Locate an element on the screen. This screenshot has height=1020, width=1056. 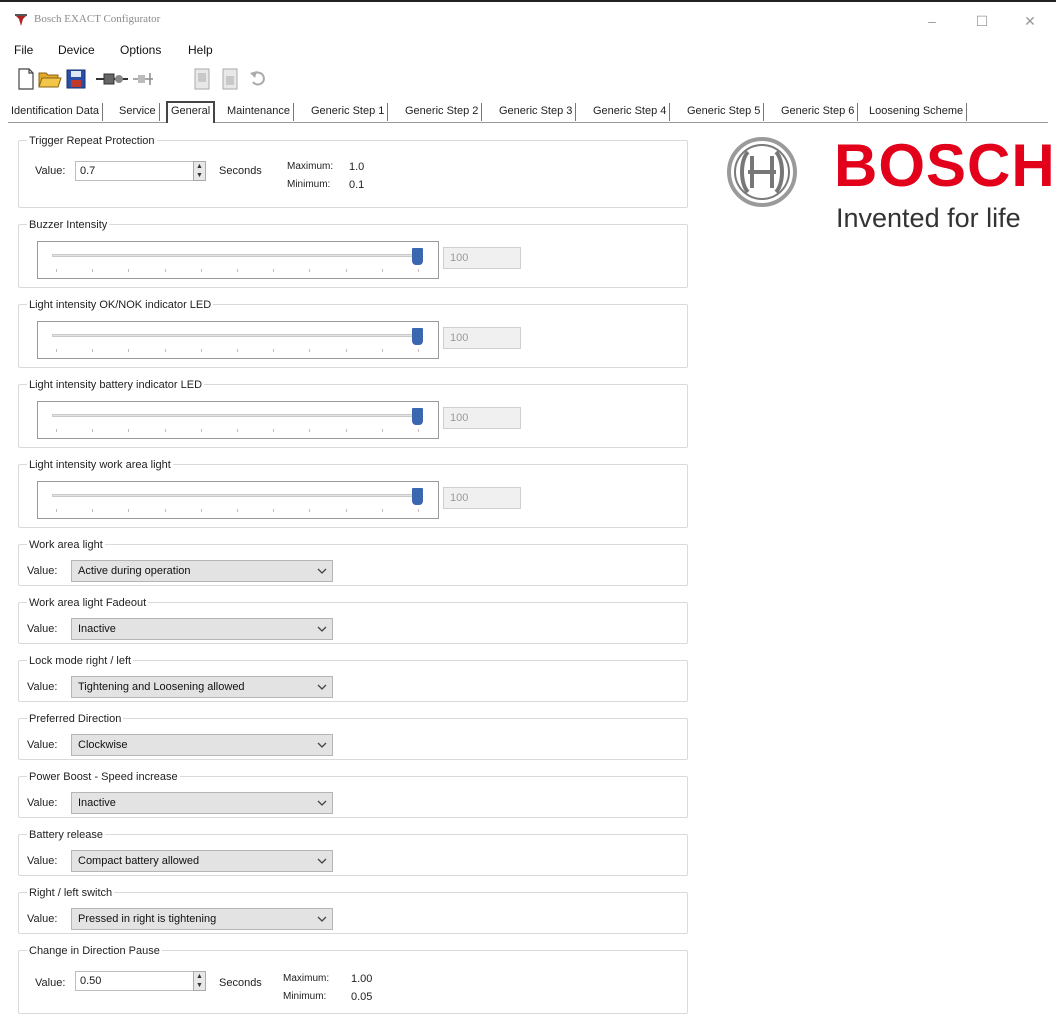
power-boost-select: Inactive is located at coordinates (202, 803).